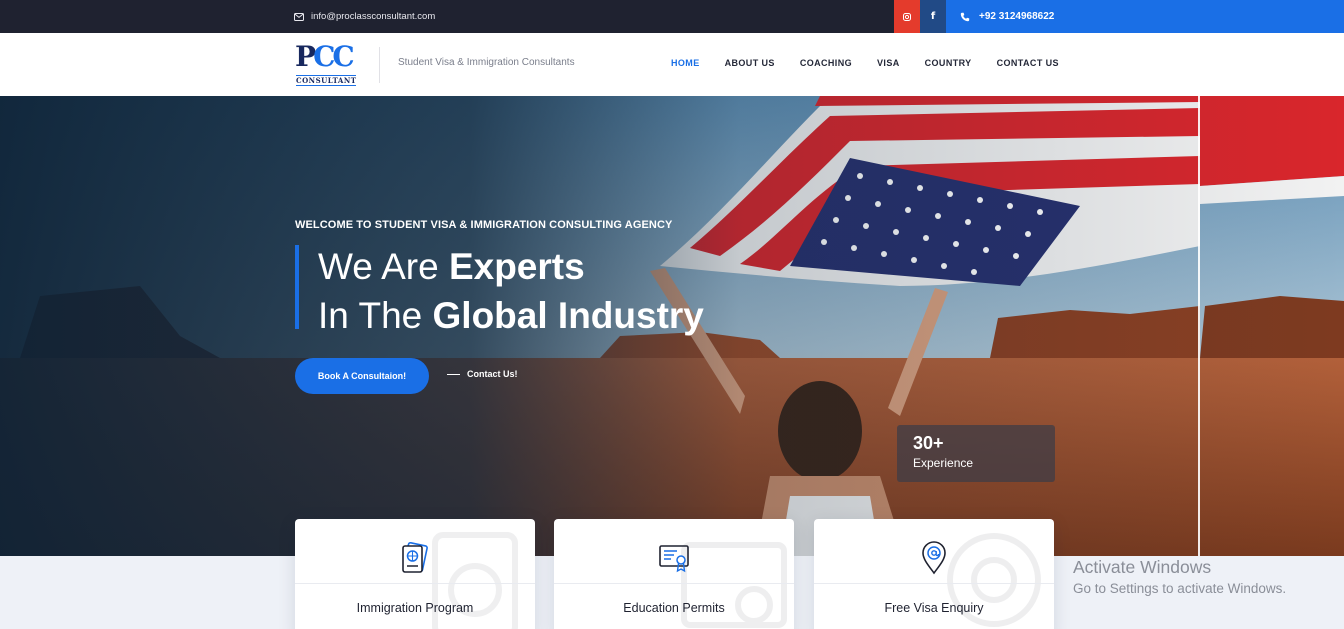  What do you see at coordinates (1145, 16) in the screenshot?
I see `top-phone: +92 3124968622` at bounding box center [1145, 16].